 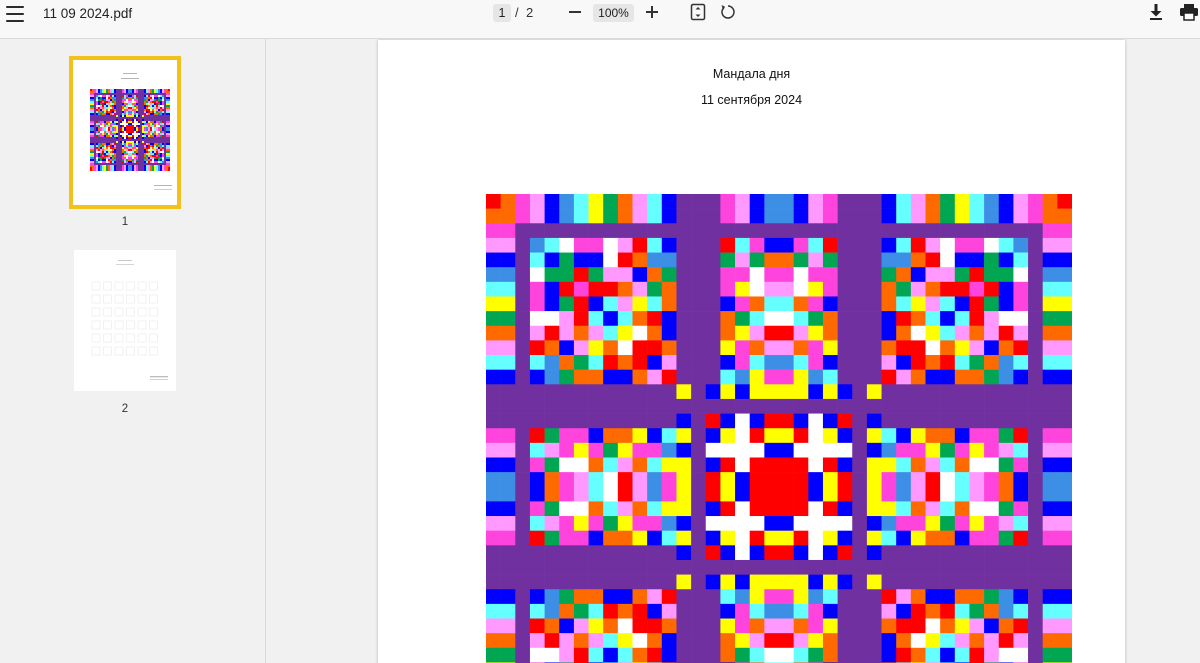 What do you see at coordinates (728, 12) in the screenshot?
I see `rotate-icon` at bounding box center [728, 12].